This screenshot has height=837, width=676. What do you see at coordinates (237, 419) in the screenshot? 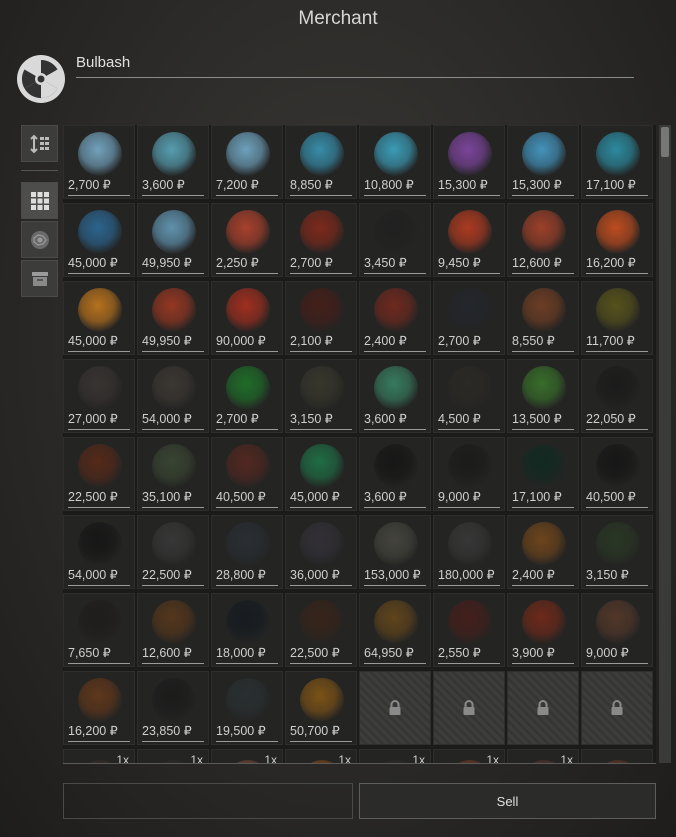
I see `item-price: 2,700 ₽` at bounding box center [237, 419].